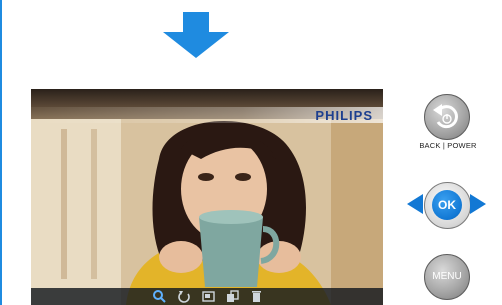  Describe the element at coordinates (207, 98) in the screenshot. I see `screen-top-band` at that location.